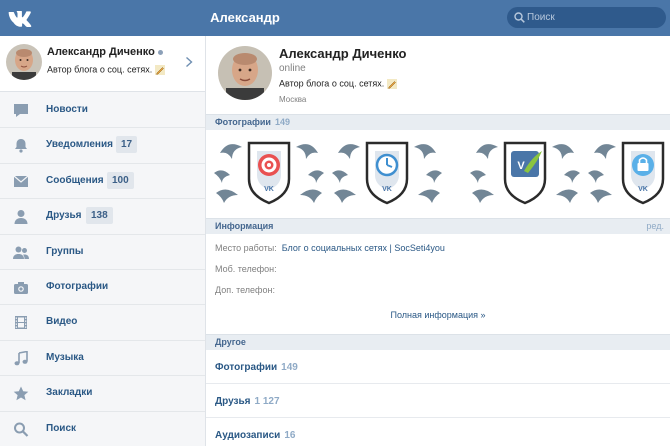 This screenshot has width=670, height=446. What do you see at coordinates (21, 181) in the screenshot?
I see `envelope-icon` at bounding box center [21, 181].